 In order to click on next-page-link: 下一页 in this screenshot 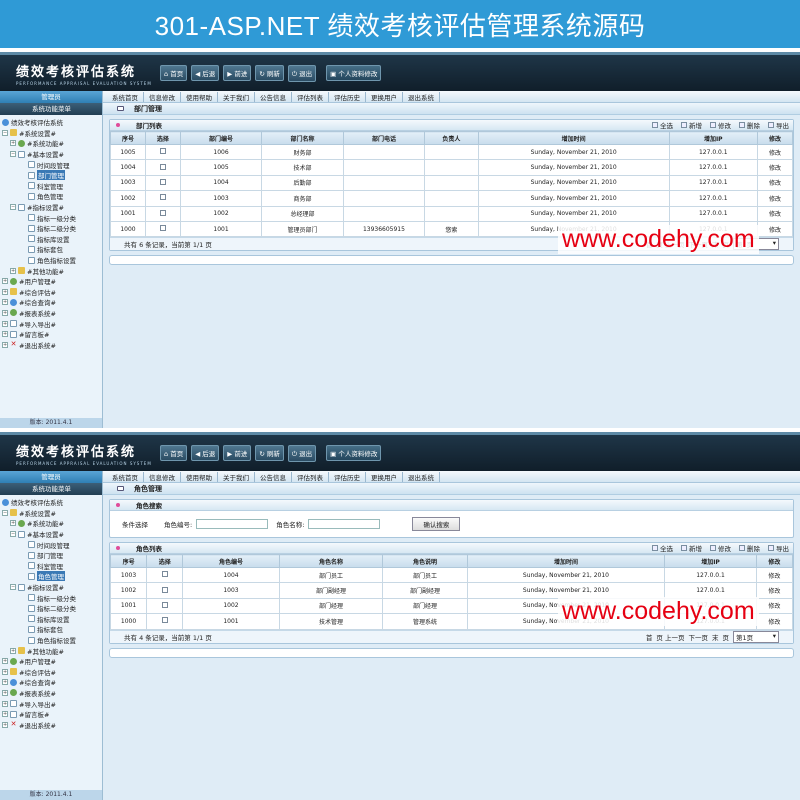, I will do `click(699, 637)`.